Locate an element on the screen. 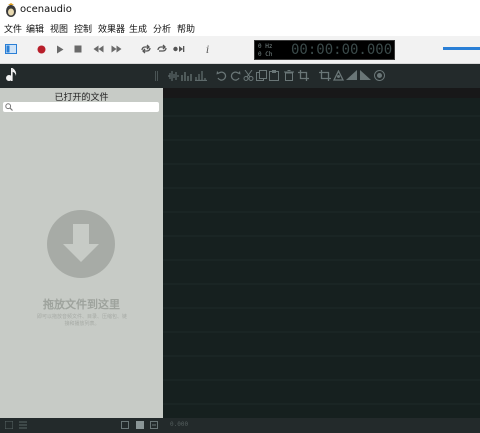 The width and height of the screenshot is (480, 433). skip-icon is located at coordinates (179, 49).